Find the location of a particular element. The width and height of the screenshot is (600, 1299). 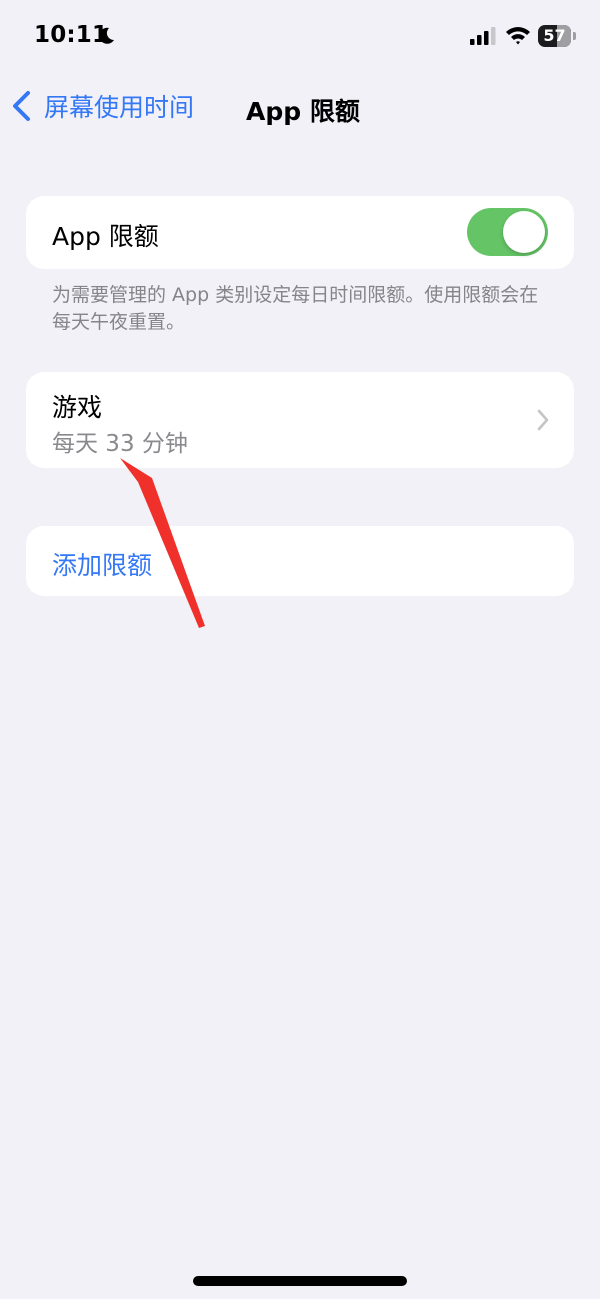

limit-item-subtitle: 每天 33 分钟 is located at coordinates (120, 444).